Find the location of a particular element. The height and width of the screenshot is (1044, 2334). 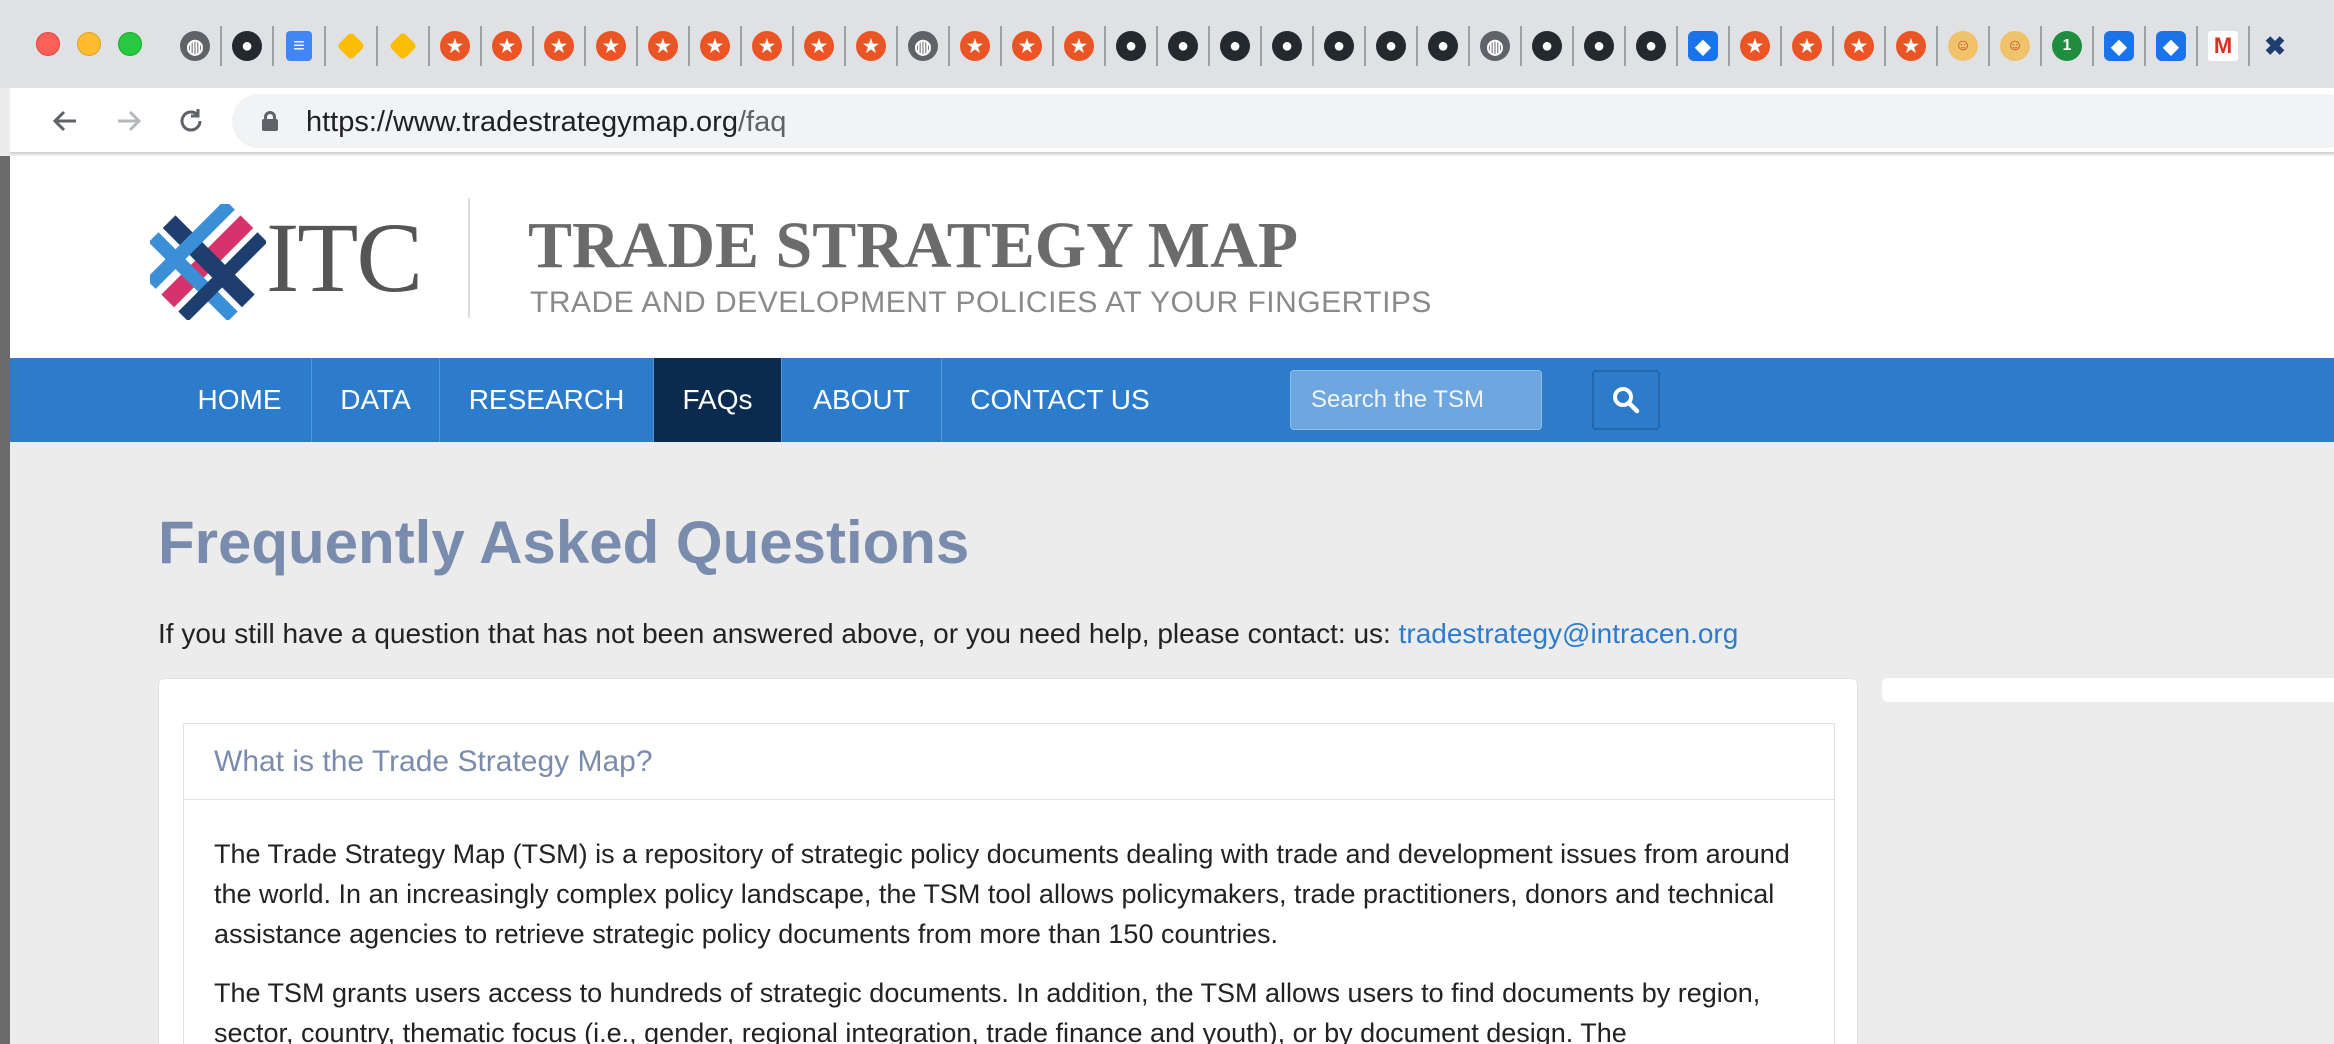

search-input is located at coordinates (1416, 400).